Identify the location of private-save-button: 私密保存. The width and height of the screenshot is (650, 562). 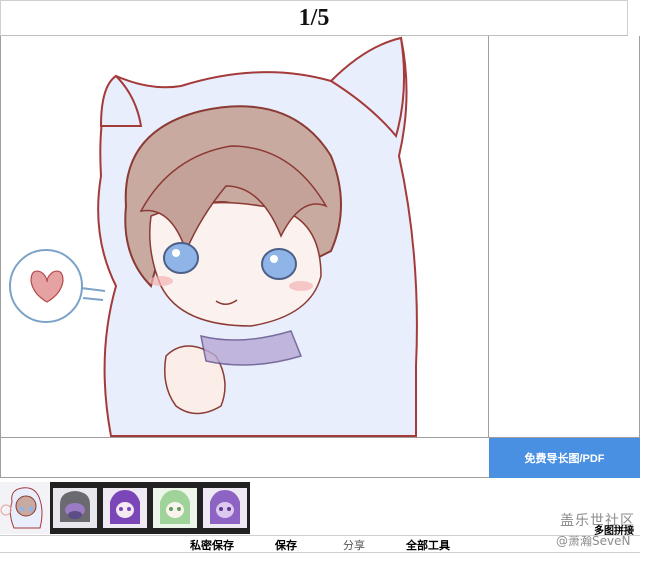
(212, 545).